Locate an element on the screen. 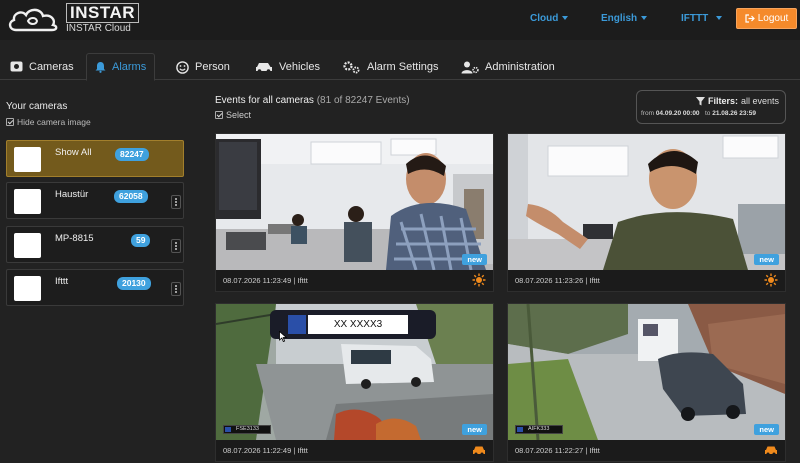 This screenshot has height=463, width=800. logout-icon is located at coordinates (750, 18).